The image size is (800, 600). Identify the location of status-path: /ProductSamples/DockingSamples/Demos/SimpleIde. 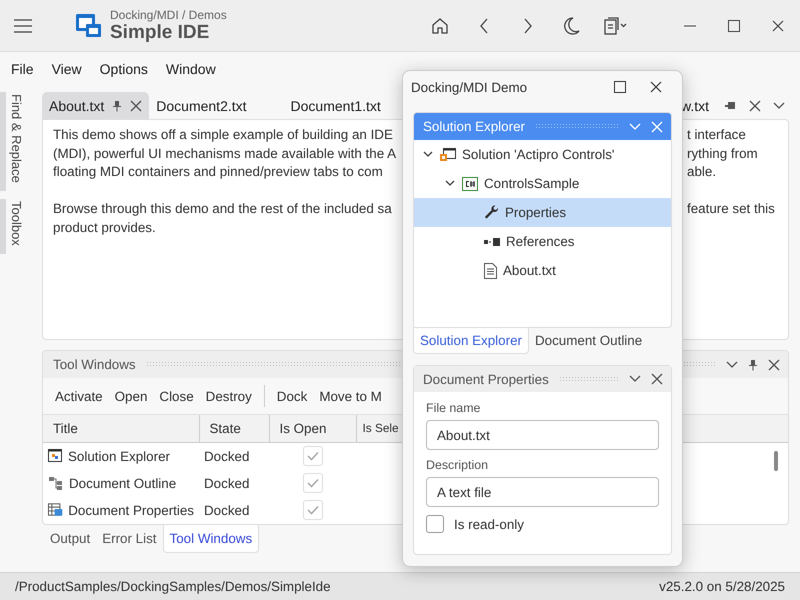
(173, 586).